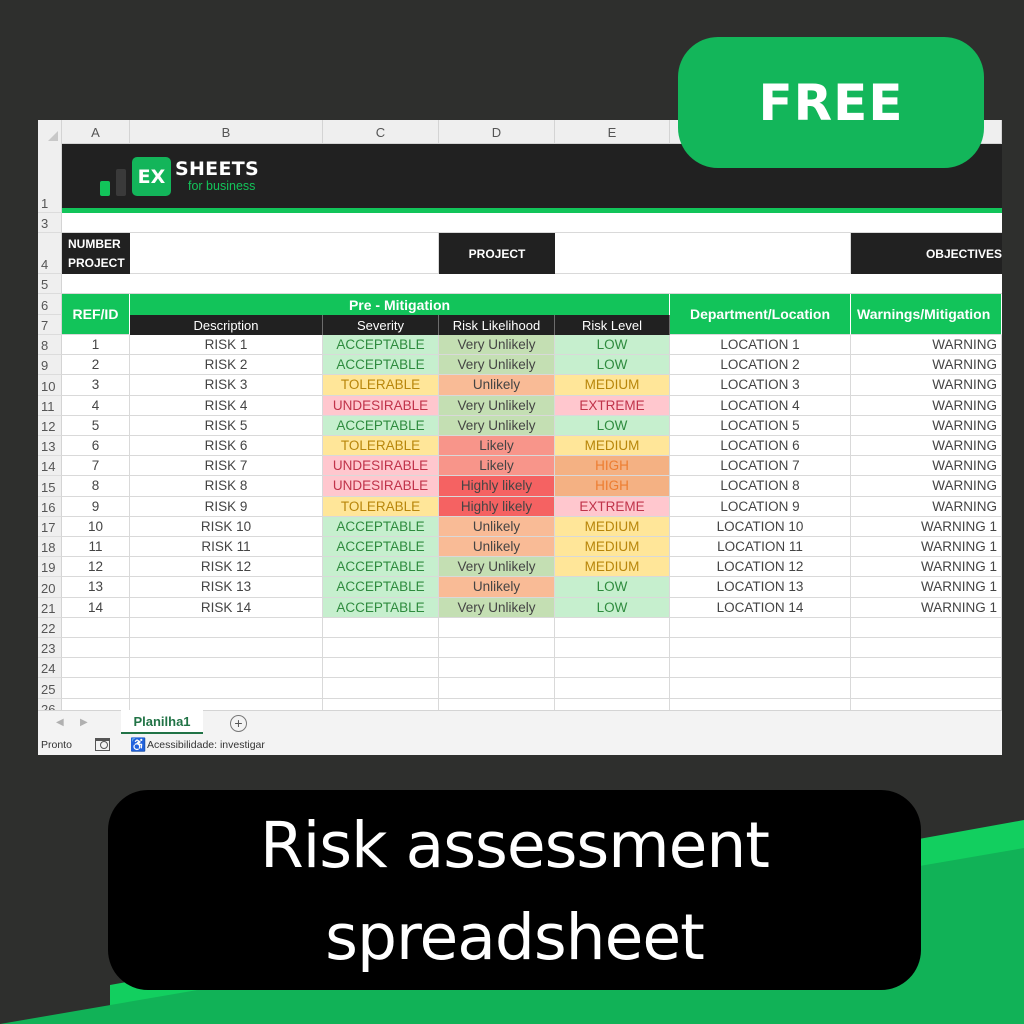 This screenshot has height=1024, width=1024. Describe the element at coordinates (381, 132) in the screenshot. I see `column-header-c: C` at that location.